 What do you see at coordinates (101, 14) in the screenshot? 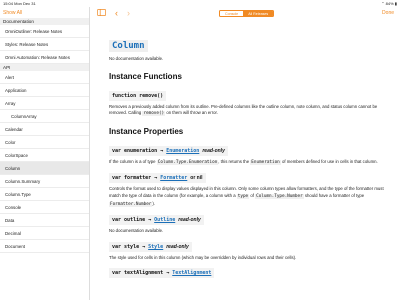
I see `sidebar-toggle-icon` at bounding box center [101, 14].